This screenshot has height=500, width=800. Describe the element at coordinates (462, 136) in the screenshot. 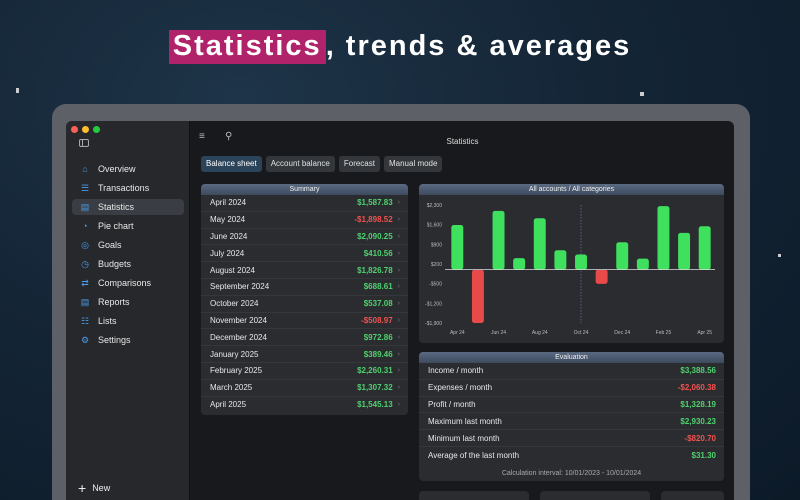

I see `toolbar: ≡ ⚲ Statistics` at that location.